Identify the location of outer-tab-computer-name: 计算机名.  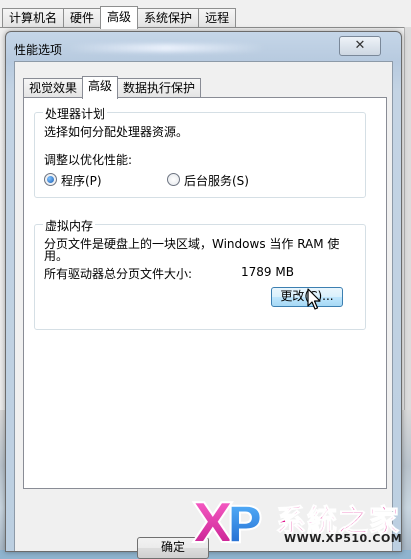
(33, 18).